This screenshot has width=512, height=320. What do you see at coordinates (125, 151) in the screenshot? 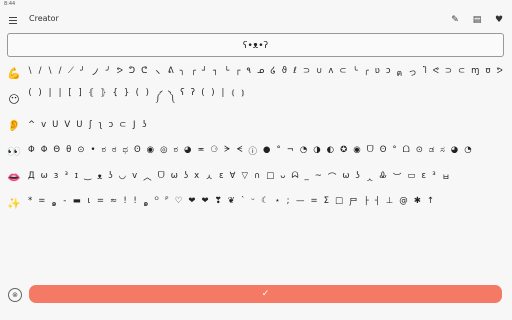
I see `component-option: ಥ` at bounding box center [125, 151].